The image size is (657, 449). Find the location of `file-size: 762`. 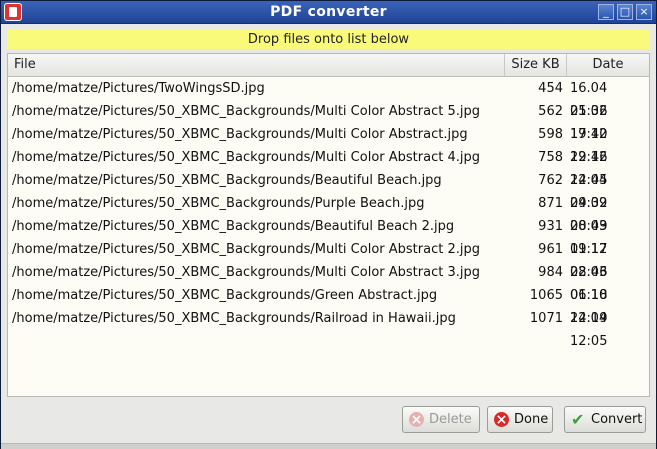

file-size: 762 is located at coordinates (550, 180).